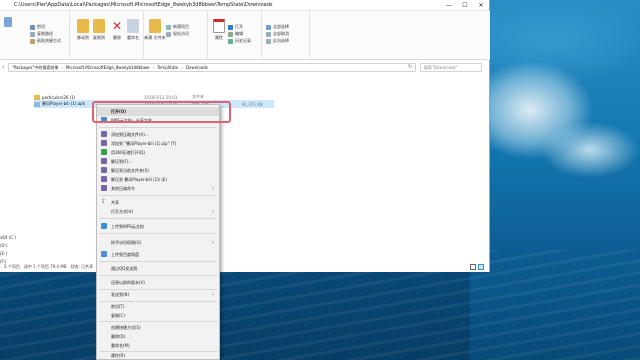  I want to click on ribbon-organize-group: 移动到 复制到 ✕ 删除 重命名, so click(107, 35).